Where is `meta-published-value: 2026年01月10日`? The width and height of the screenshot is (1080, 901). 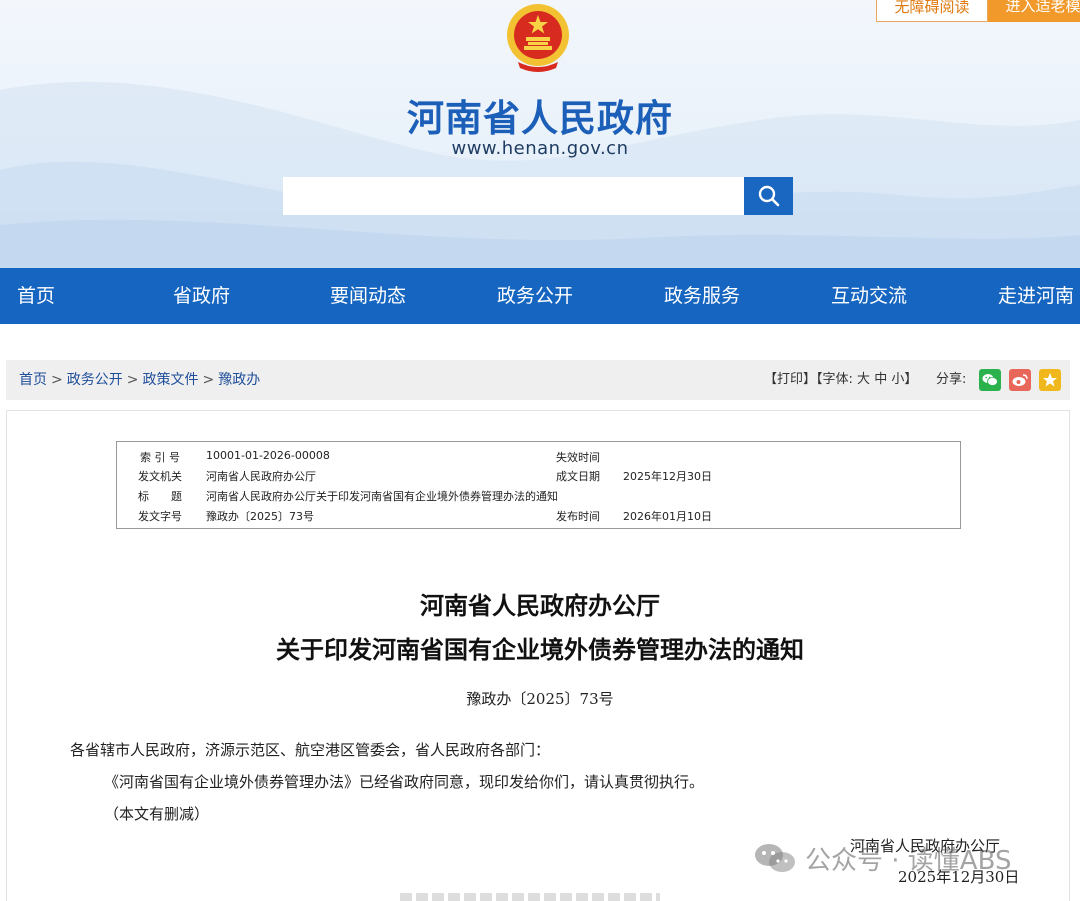 meta-published-value: 2026年01月10日 is located at coordinates (667, 516).